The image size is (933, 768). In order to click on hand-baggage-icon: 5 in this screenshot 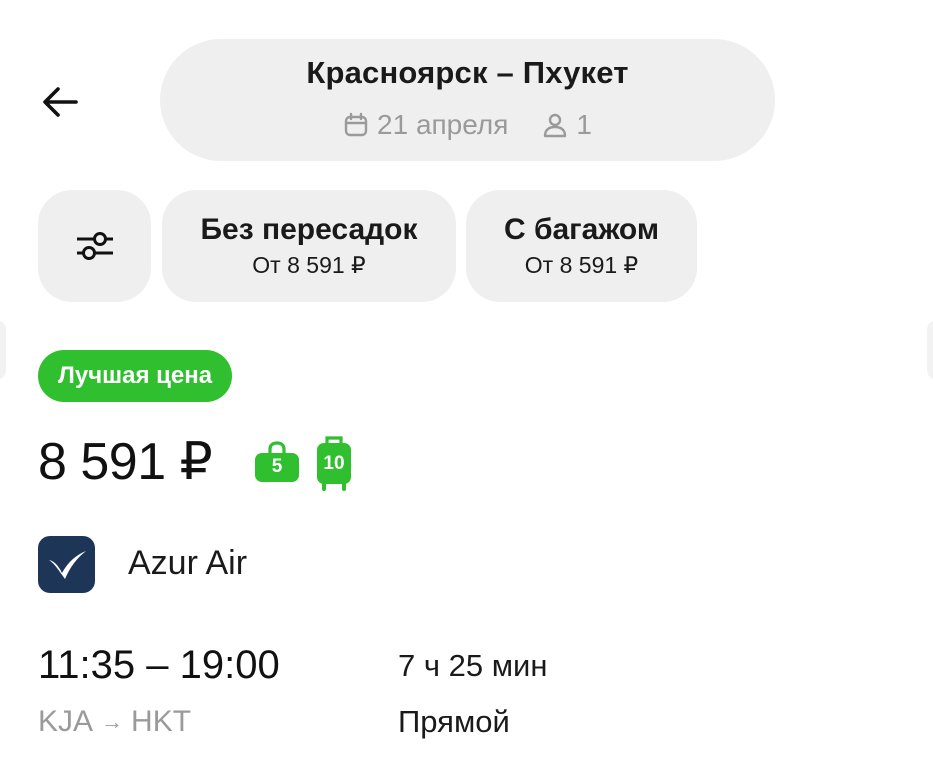, I will do `click(277, 462)`.